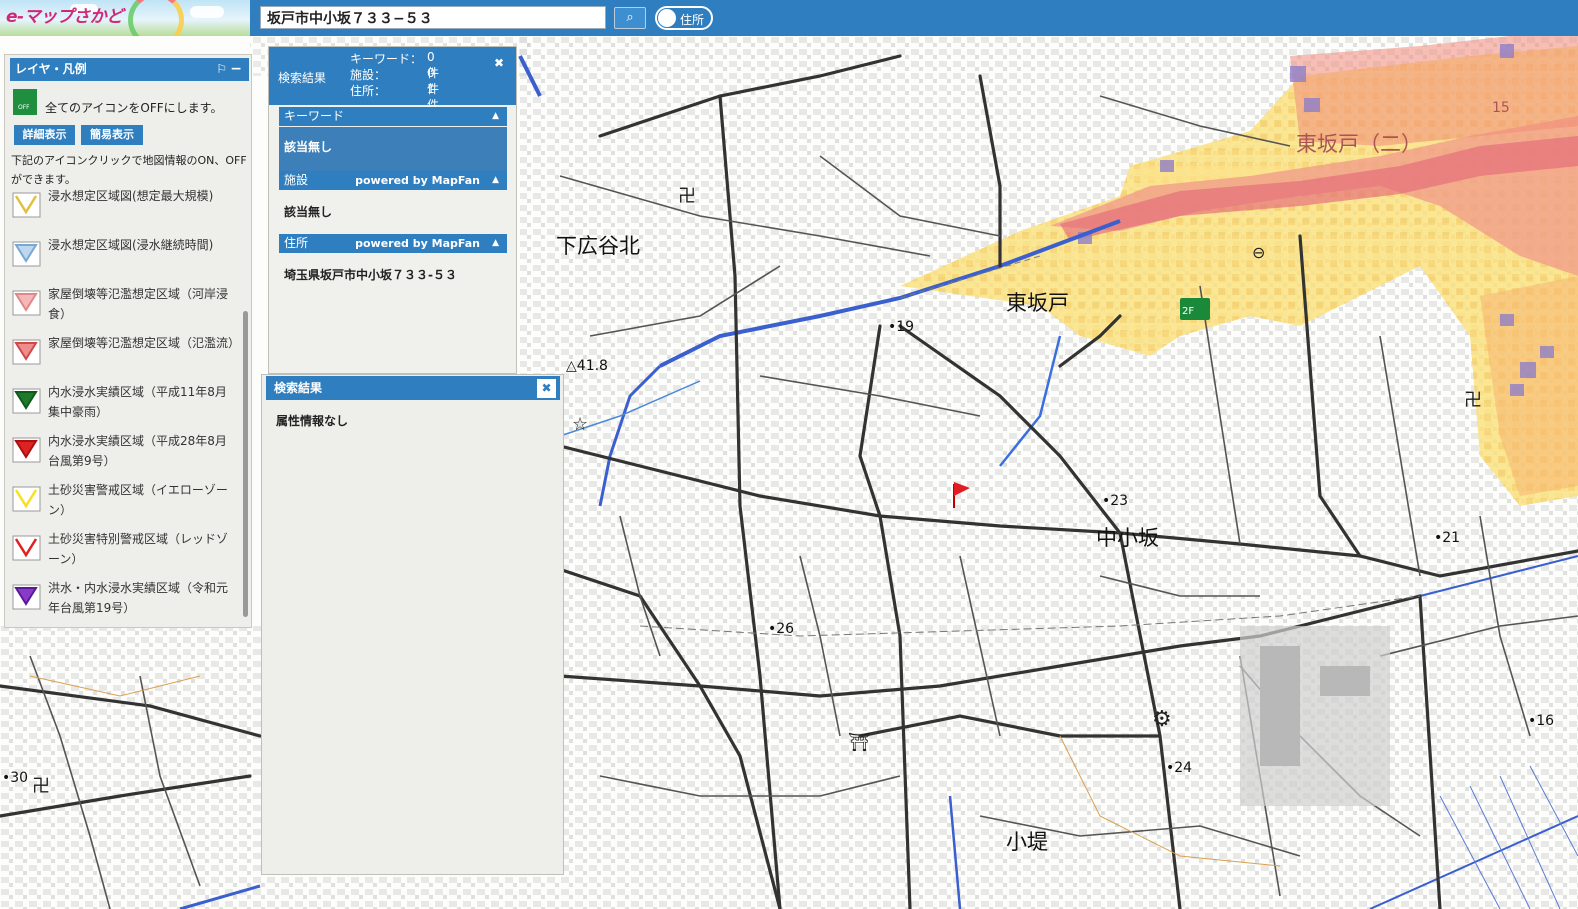 The height and width of the screenshot is (909, 1578). I want to click on elevation-label: •24, so click(1179, 768).